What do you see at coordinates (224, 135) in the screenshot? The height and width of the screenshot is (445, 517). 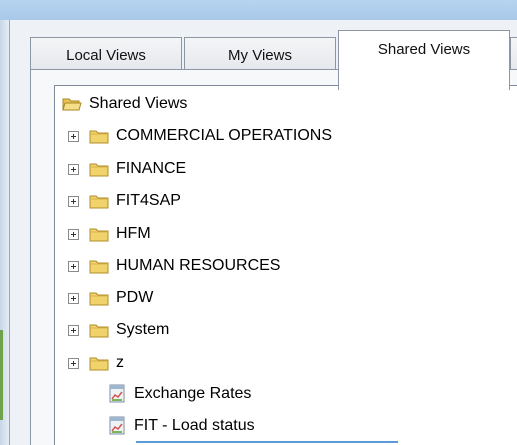 I see `tree-node-label: COMMERCIAL OPERATIONS` at bounding box center [224, 135].